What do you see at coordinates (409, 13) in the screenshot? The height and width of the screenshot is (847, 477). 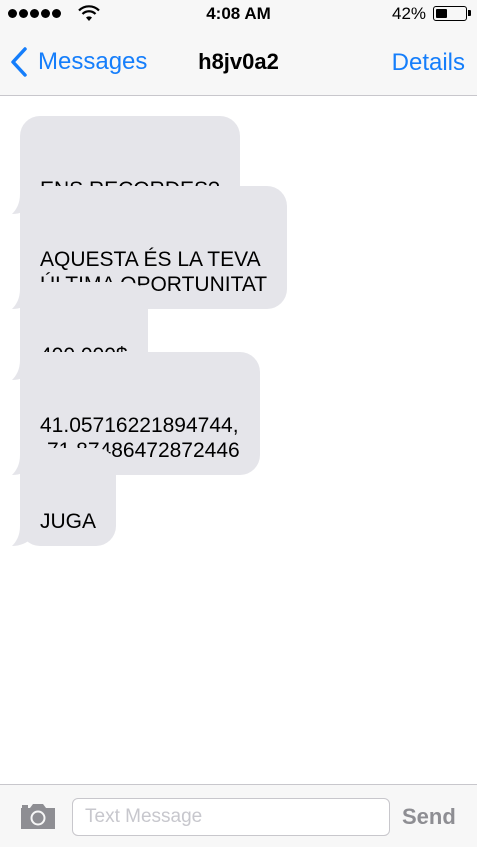 I see `battery-percent: 42%` at bounding box center [409, 13].